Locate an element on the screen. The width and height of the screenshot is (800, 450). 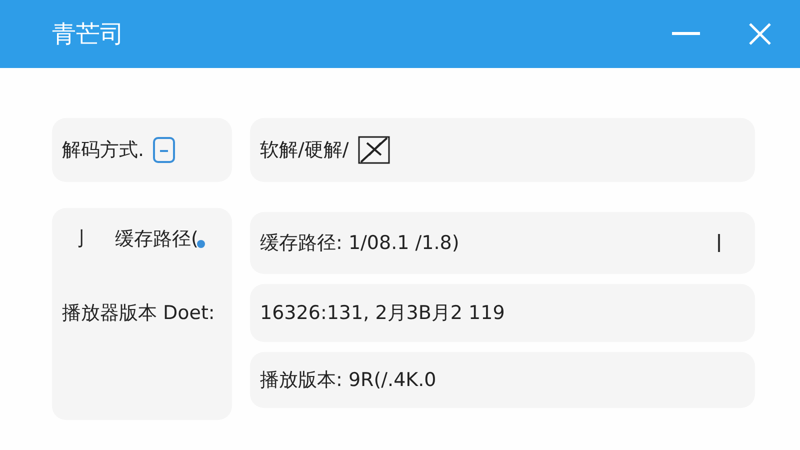
text-cursor-icon is located at coordinates (719, 243).